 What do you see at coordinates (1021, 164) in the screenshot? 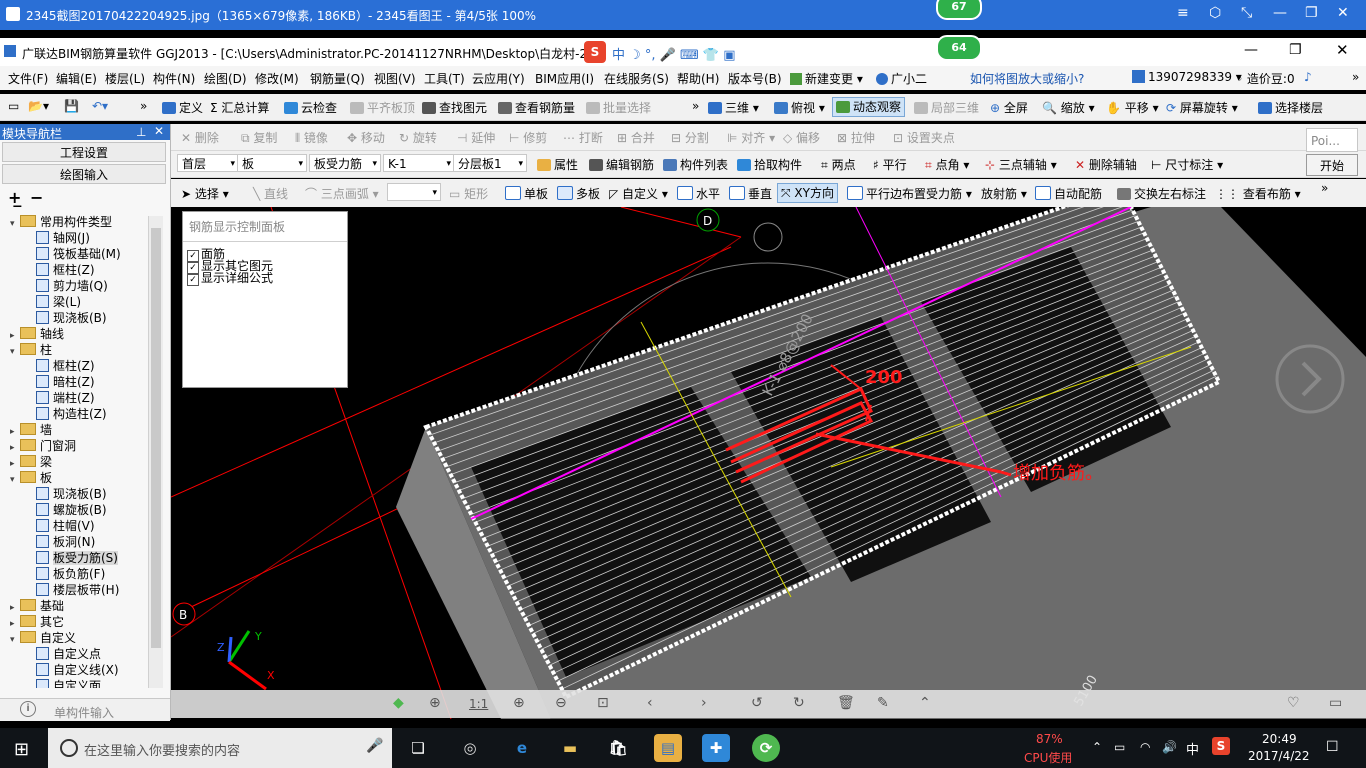
I see `three-point-axis-button: ⊹ 三点辅轴 ▾` at bounding box center [1021, 164].